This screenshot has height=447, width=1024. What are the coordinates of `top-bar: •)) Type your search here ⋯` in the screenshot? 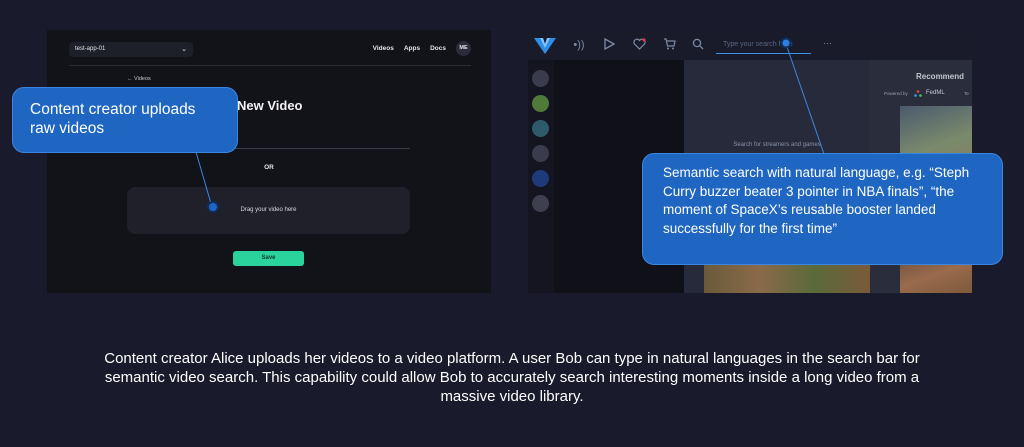 It's located at (750, 45).